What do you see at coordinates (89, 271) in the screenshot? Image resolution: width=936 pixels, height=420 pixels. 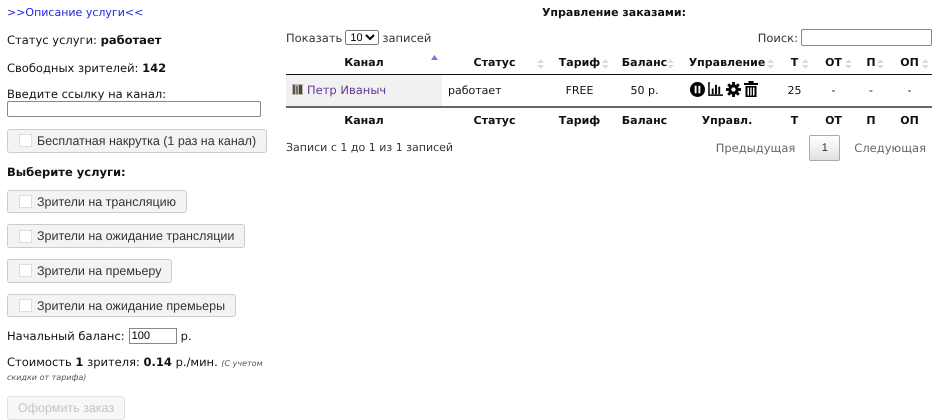 I see `service-button: Зрители на премьеру` at bounding box center [89, 271].